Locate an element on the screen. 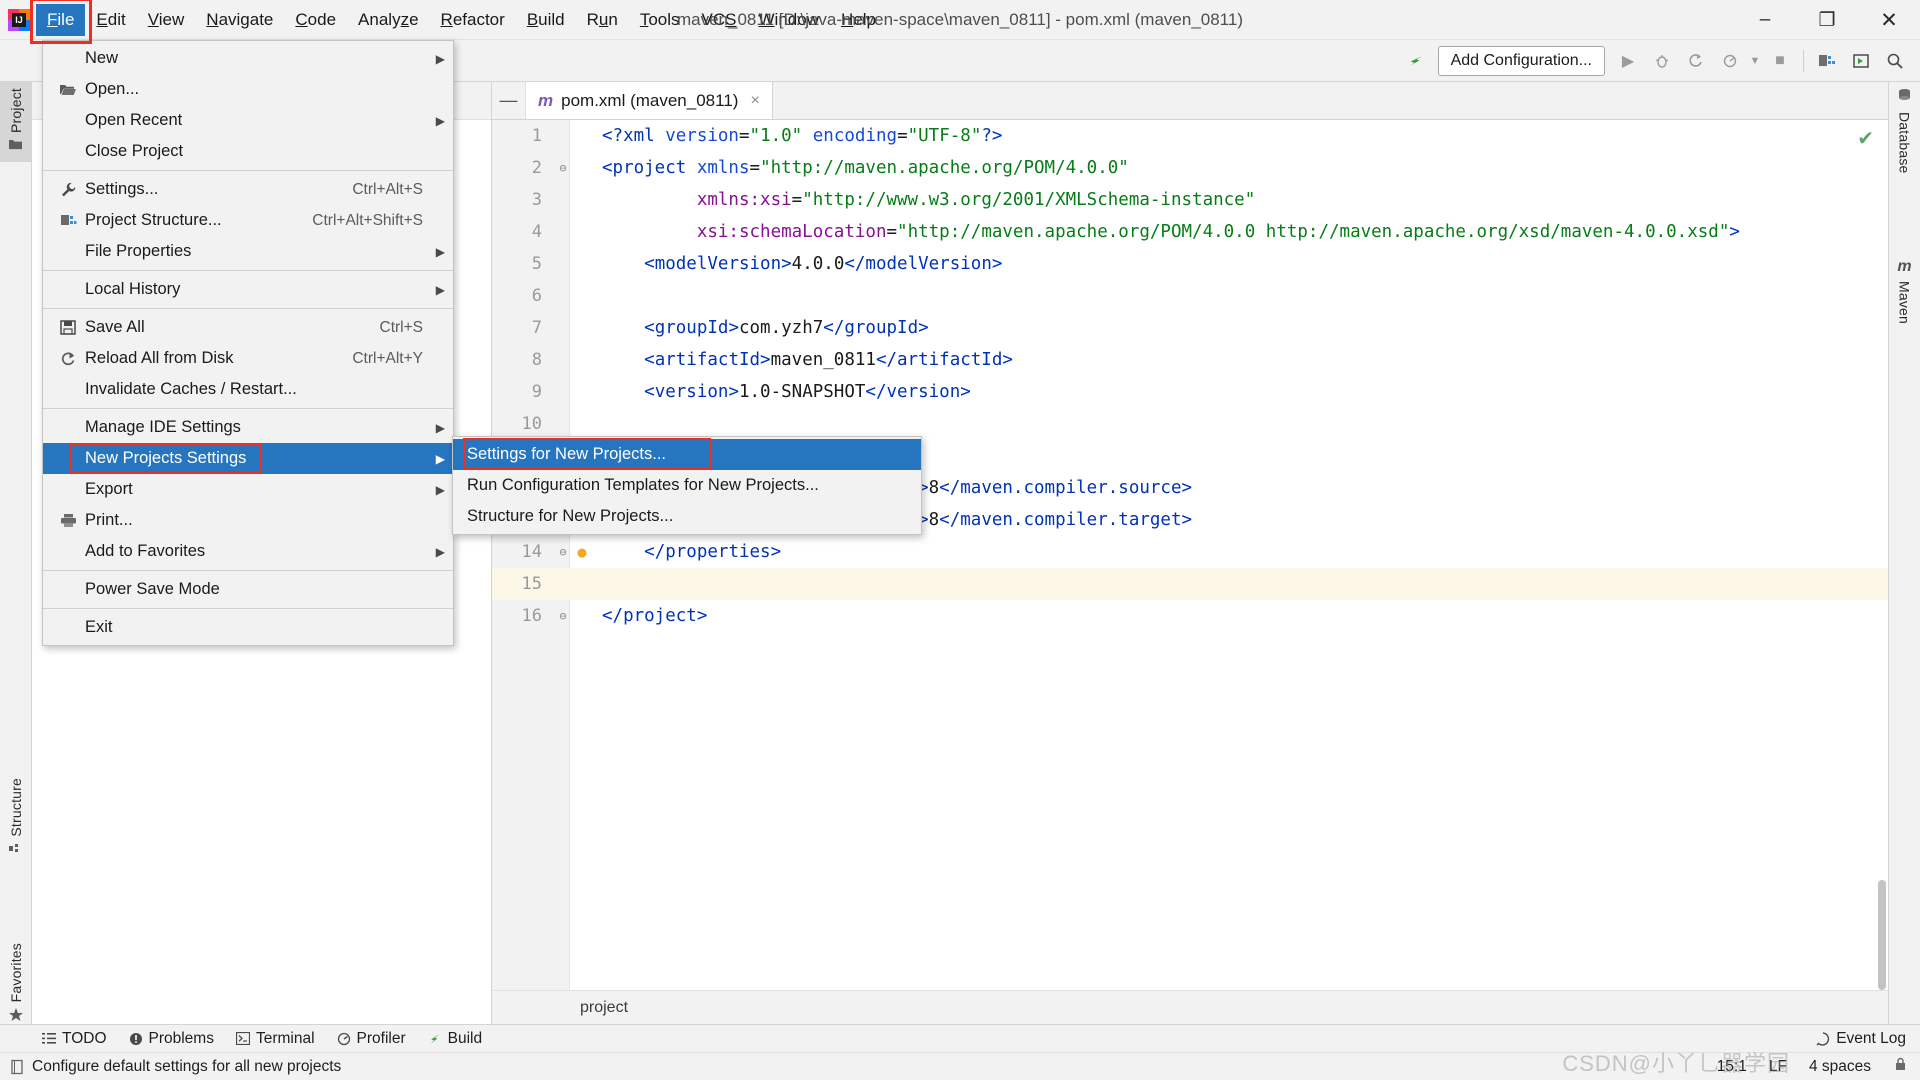 The width and height of the screenshot is (1920, 1080). maximize-button: ❐ is located at coordinates (1827, 20).